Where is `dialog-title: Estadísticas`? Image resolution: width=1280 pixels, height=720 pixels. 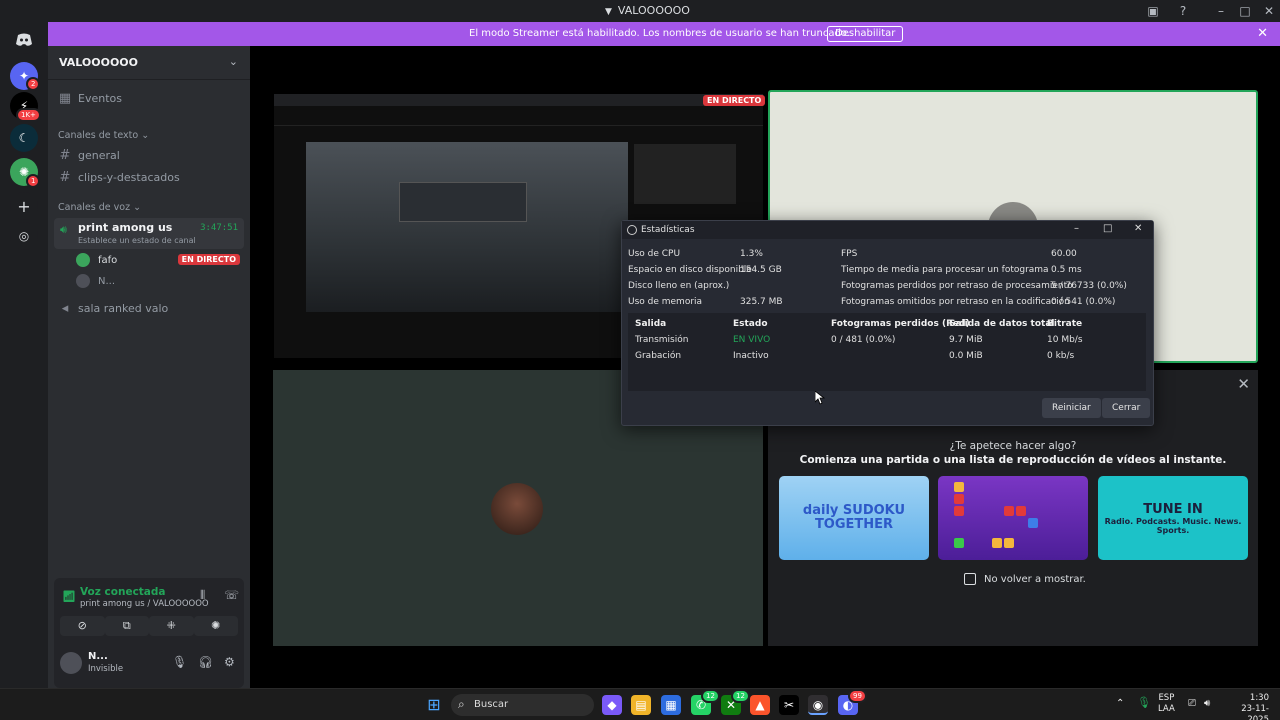
dialog-title: Estadísticas is located at coordinates (668, 230).